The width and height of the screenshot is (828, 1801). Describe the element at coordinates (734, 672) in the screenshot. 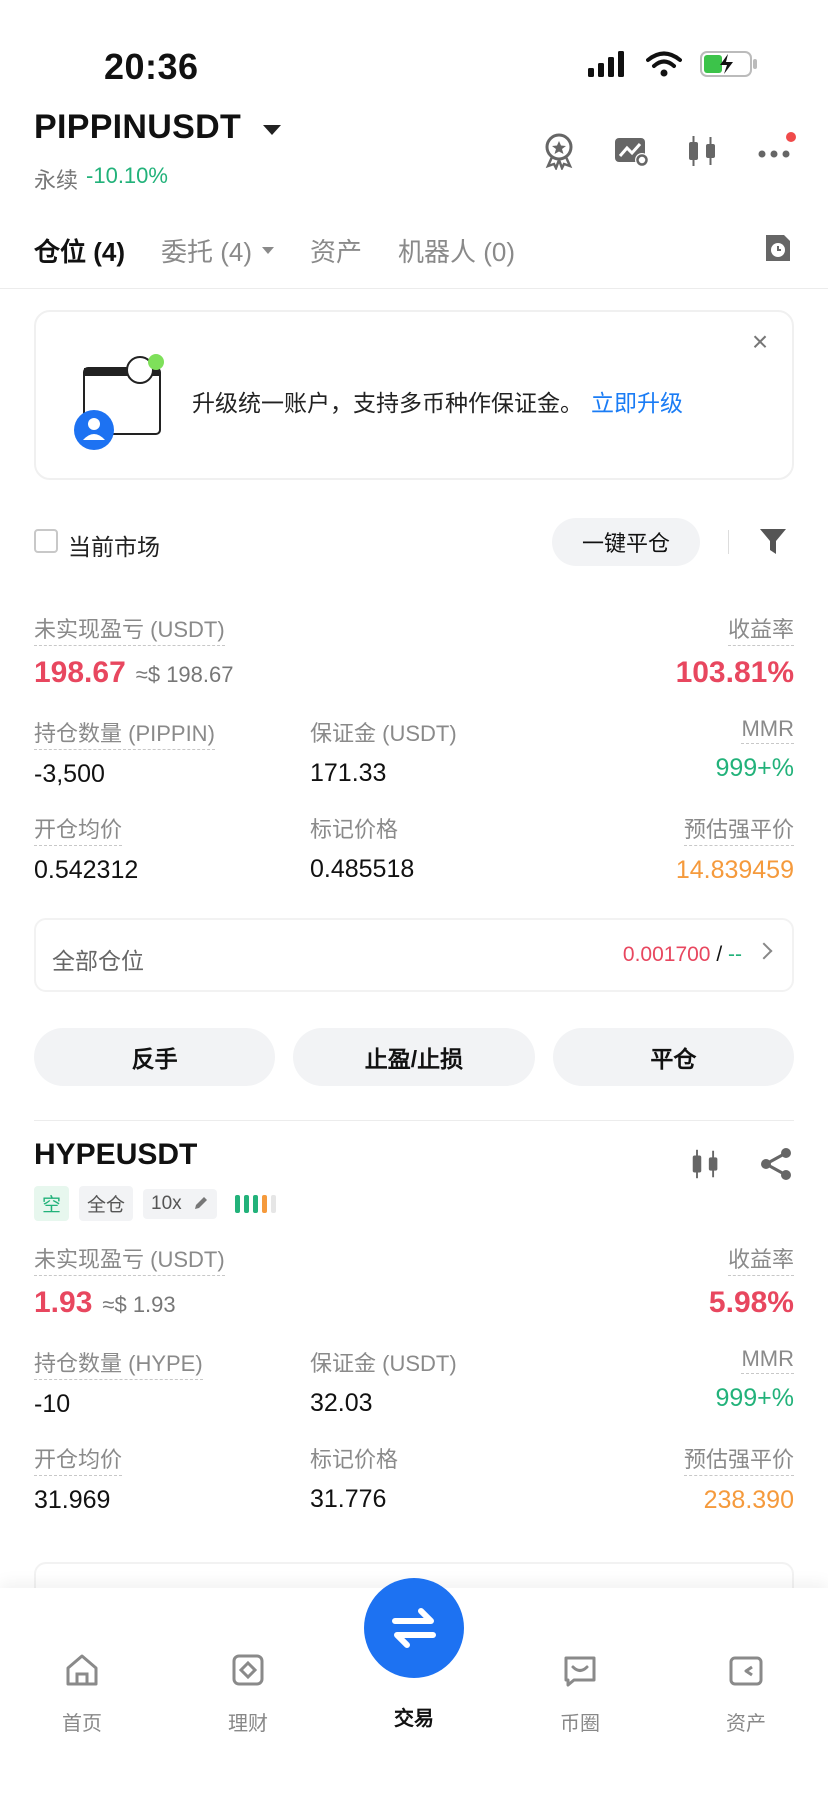

I see `roe-value: 103.81%` at that location.